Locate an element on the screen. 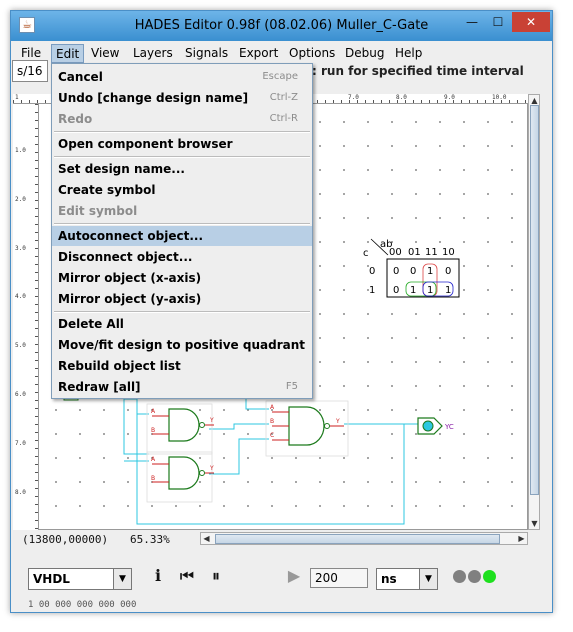 The height and width of the screenshot is (632, 573). kmap-col: 01 is located at coordinates (414, 252).